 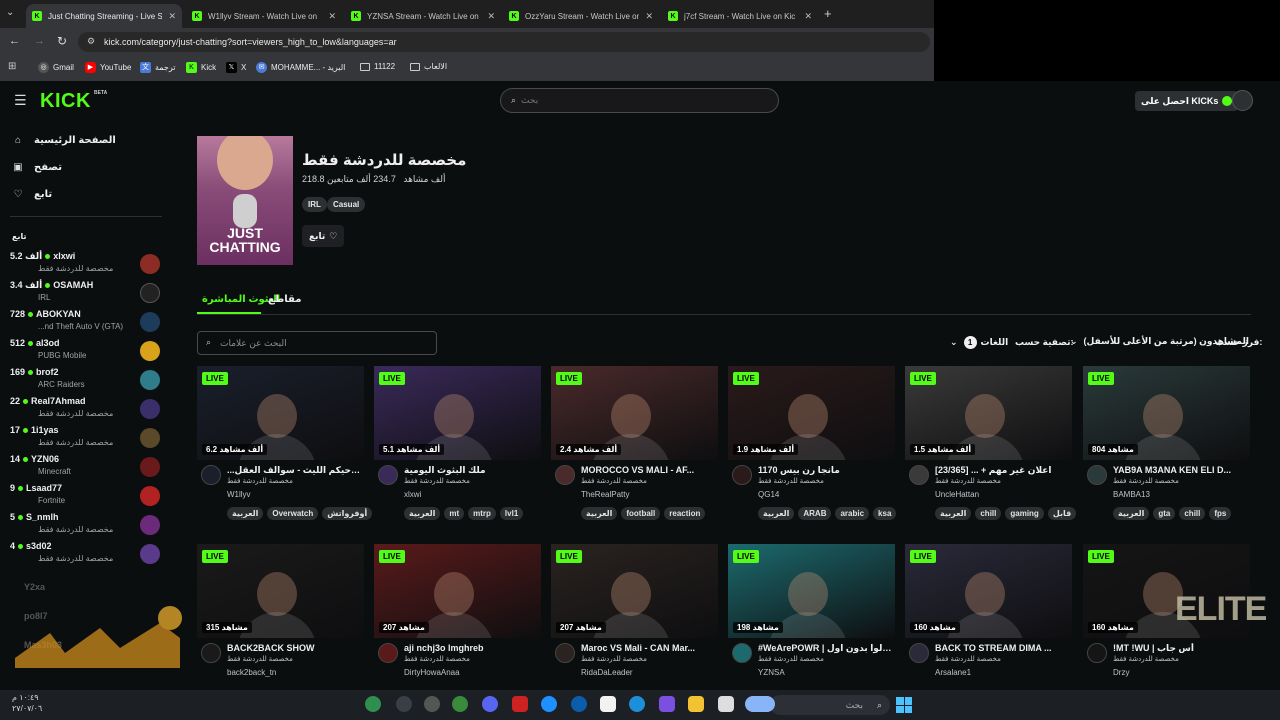 What do you see at coordinates (346, 204) in the screenshot?
I see `category-tag: Casual` at bounding box center [346, 204].